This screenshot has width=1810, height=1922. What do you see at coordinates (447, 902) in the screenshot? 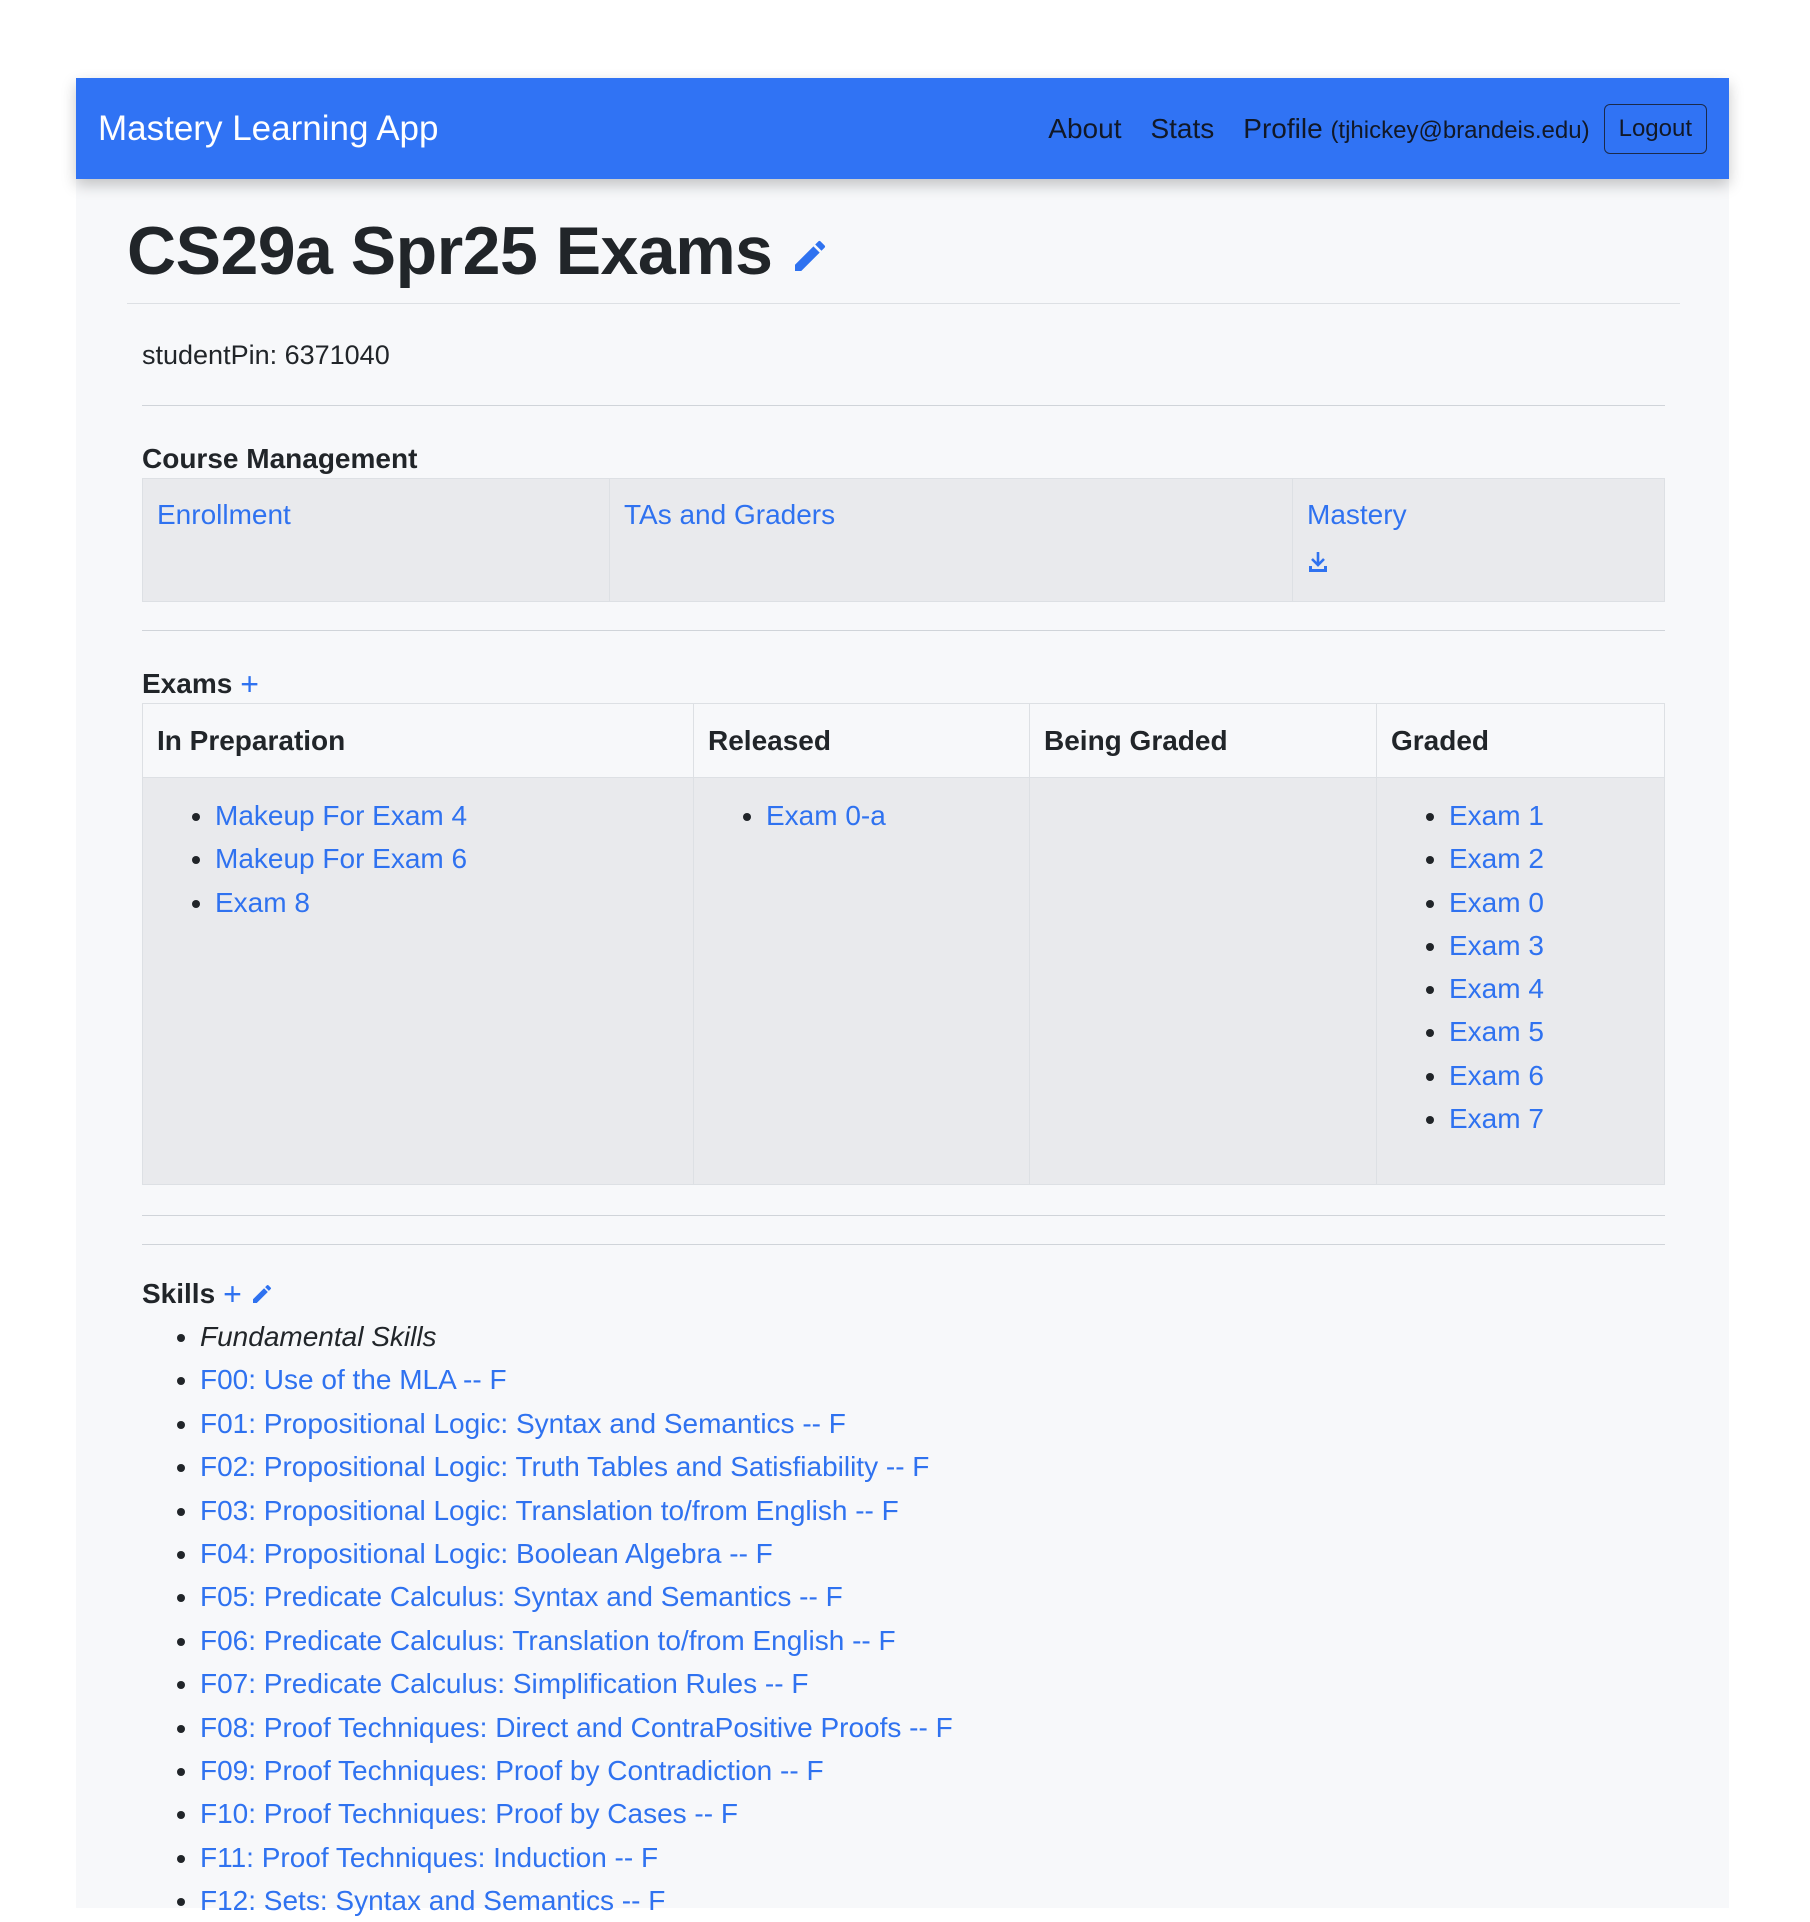
I see `list-item: Exam 8` at bounding box center [447, 902].